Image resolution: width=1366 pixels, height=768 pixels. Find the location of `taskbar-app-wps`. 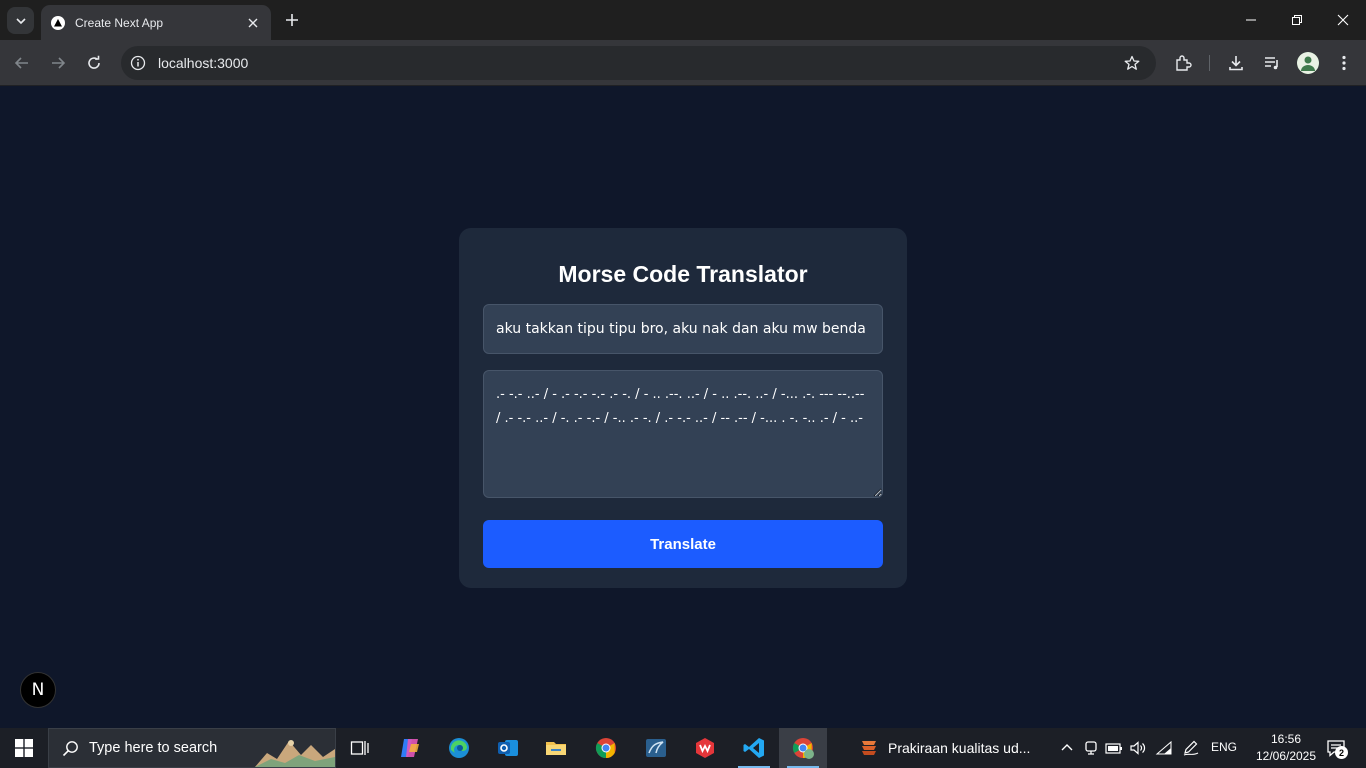

taskbar-app-wps is located at coordinates (705, 748).